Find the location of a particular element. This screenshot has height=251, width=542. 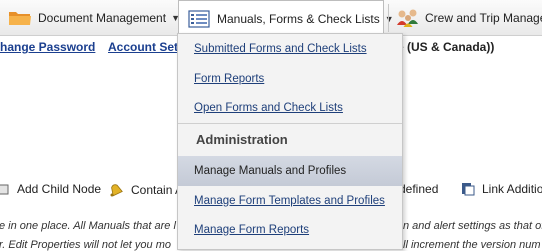

link-document-icon is located at coordinates (468, 189).